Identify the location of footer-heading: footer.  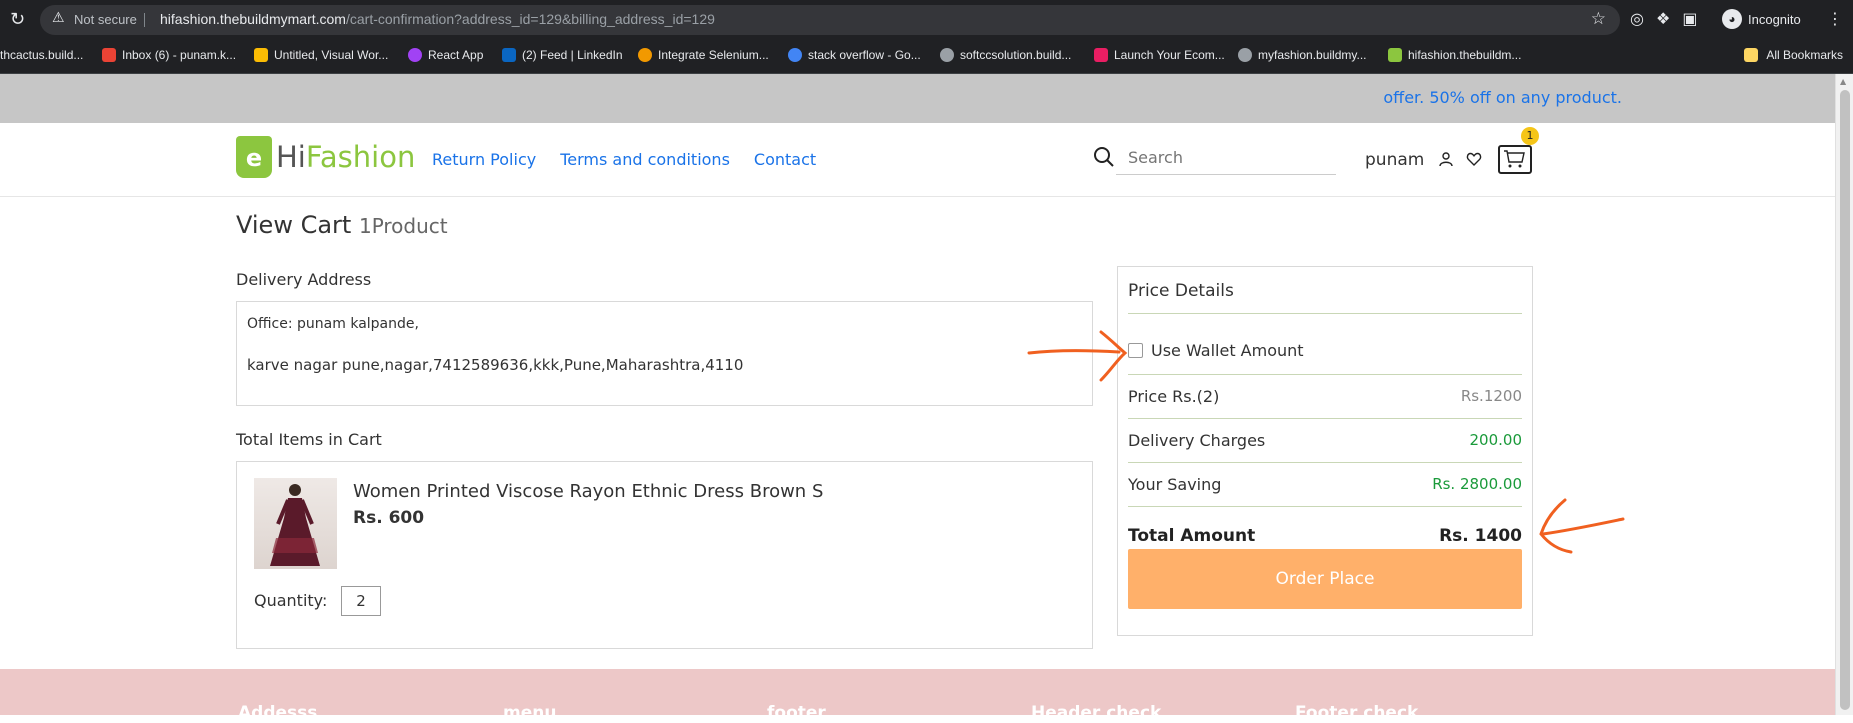
(796, 713).